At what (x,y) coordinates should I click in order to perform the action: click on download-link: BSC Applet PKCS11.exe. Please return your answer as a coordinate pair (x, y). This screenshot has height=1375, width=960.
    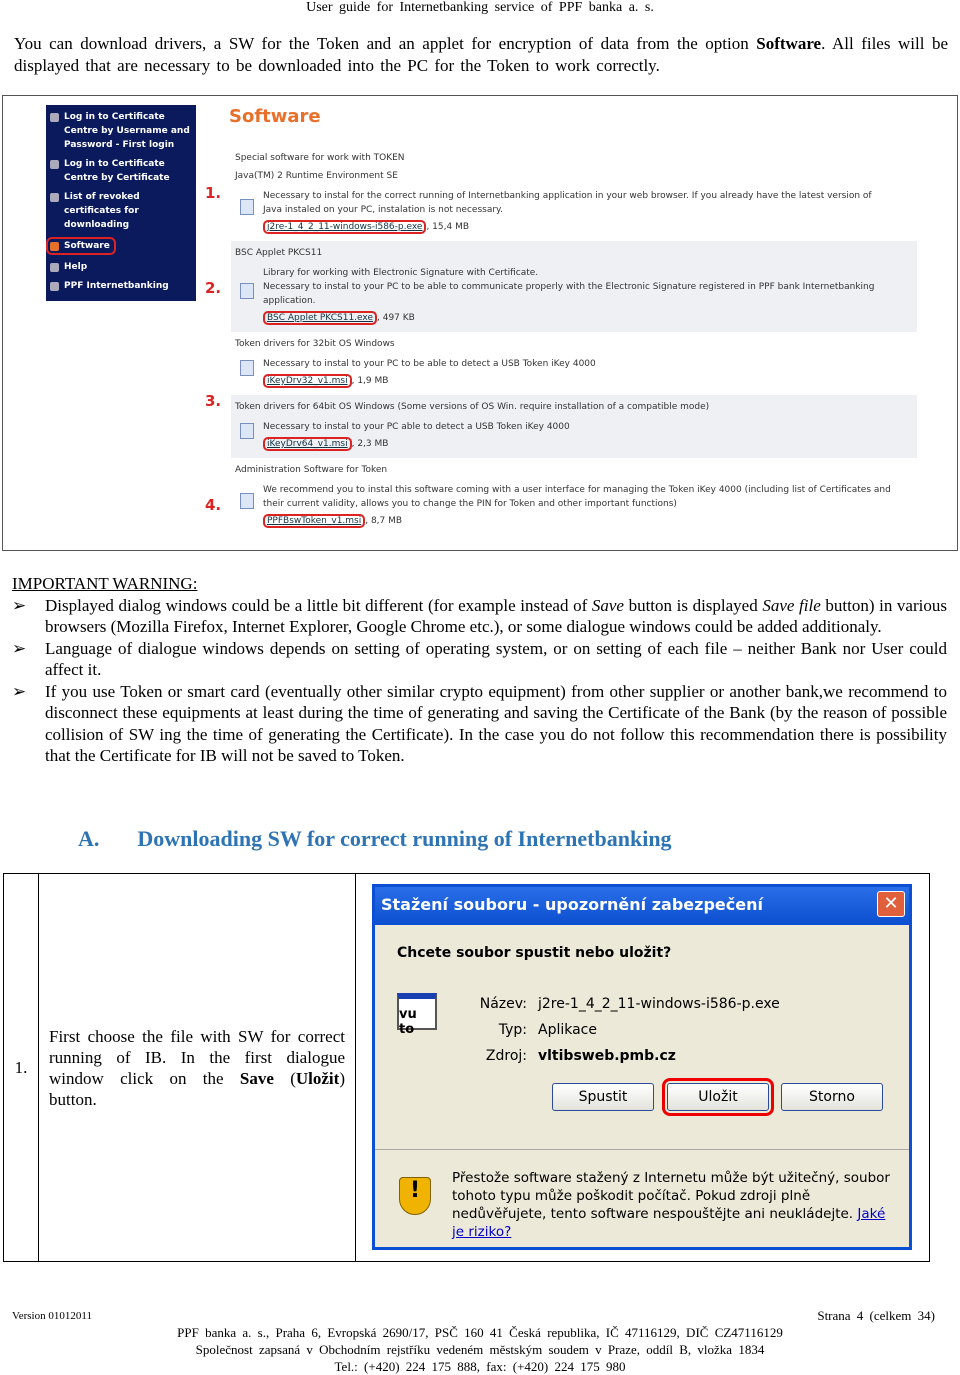
    Looking at the image, I should click on (320, 318).